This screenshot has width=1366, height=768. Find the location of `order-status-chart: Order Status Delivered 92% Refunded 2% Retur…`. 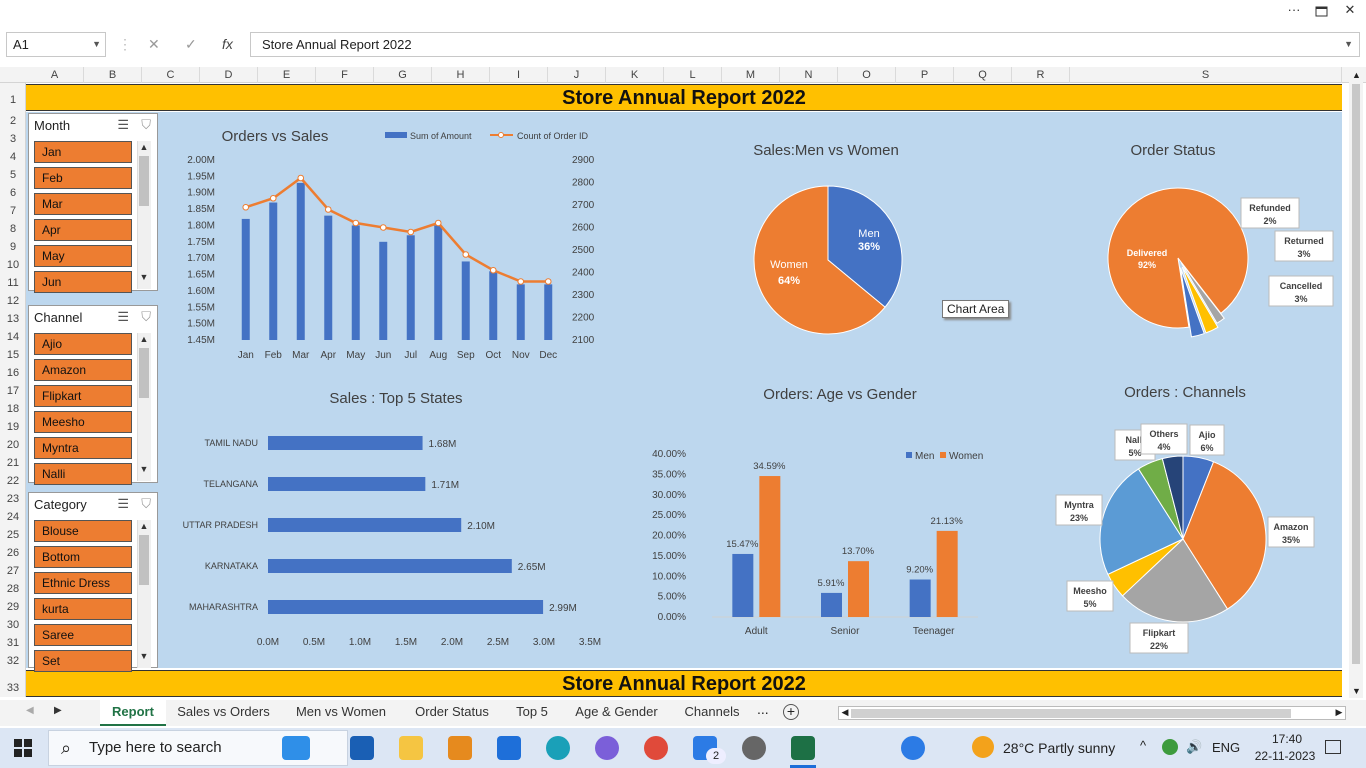

order-status-chart: Order Status Delivered 92% Refunded 2% Retur… is located at coordinates (1215, 235).